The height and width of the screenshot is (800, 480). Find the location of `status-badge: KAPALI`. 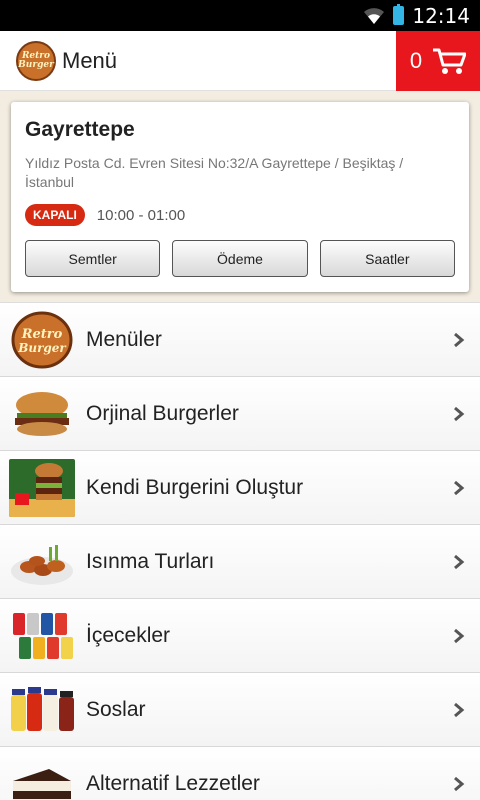

status-badge: KAPALI is located at coordinates (55, 215).